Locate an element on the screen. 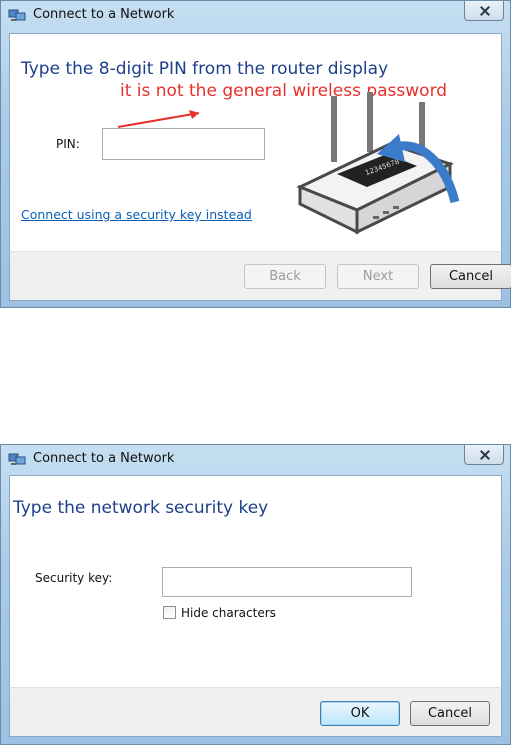 This screenshot has height=745, width=511. back-button: Back is located at coordinates (285, 276).